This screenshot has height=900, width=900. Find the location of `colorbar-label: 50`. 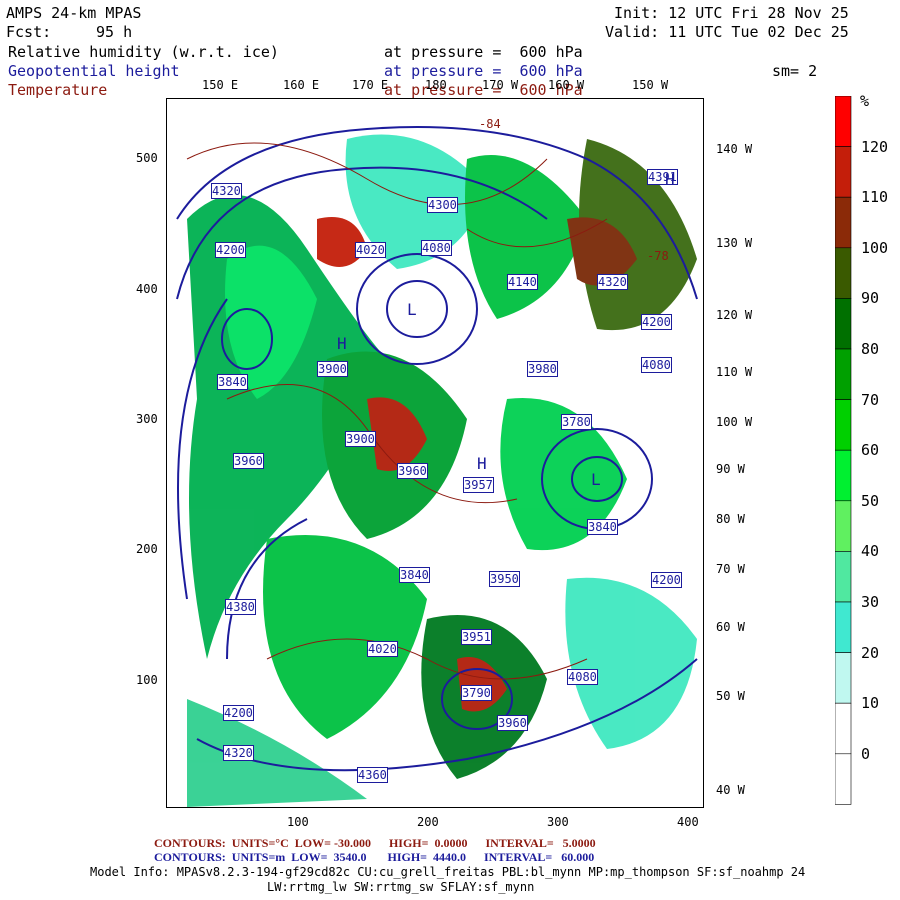

colorbar-label: 50 is located at coordinates (870, 500).